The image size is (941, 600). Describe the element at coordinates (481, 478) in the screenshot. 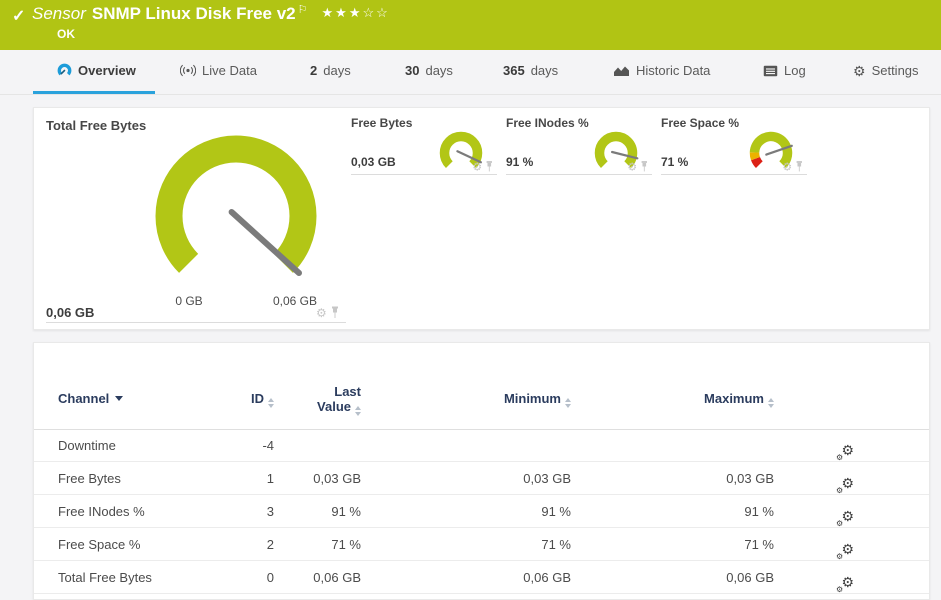

I see `table-row-free-bytes: Free Bytes 1 0,03 GB 0,03 GB 0,03 GB ⚙ ⚙` at that location.